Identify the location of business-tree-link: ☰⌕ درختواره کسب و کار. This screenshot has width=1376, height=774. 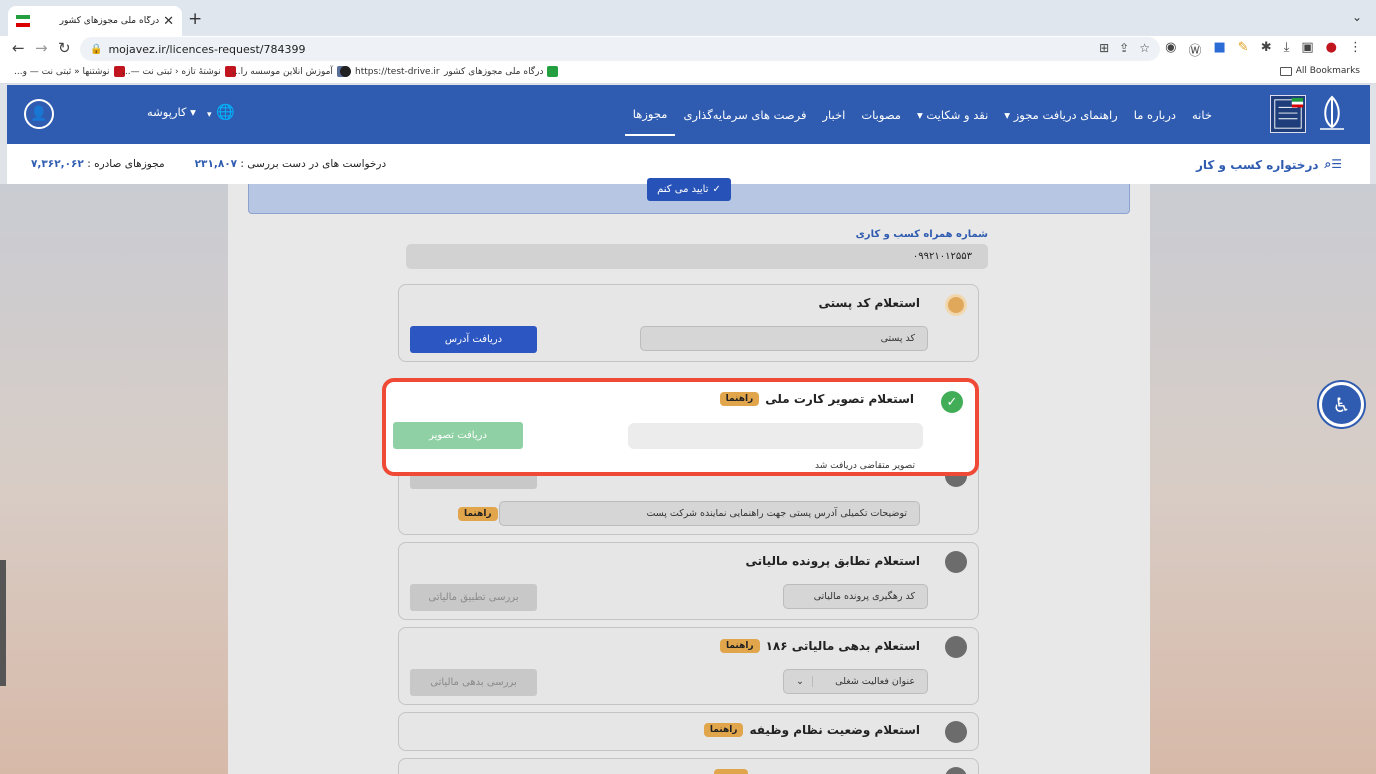
(1269, 164).